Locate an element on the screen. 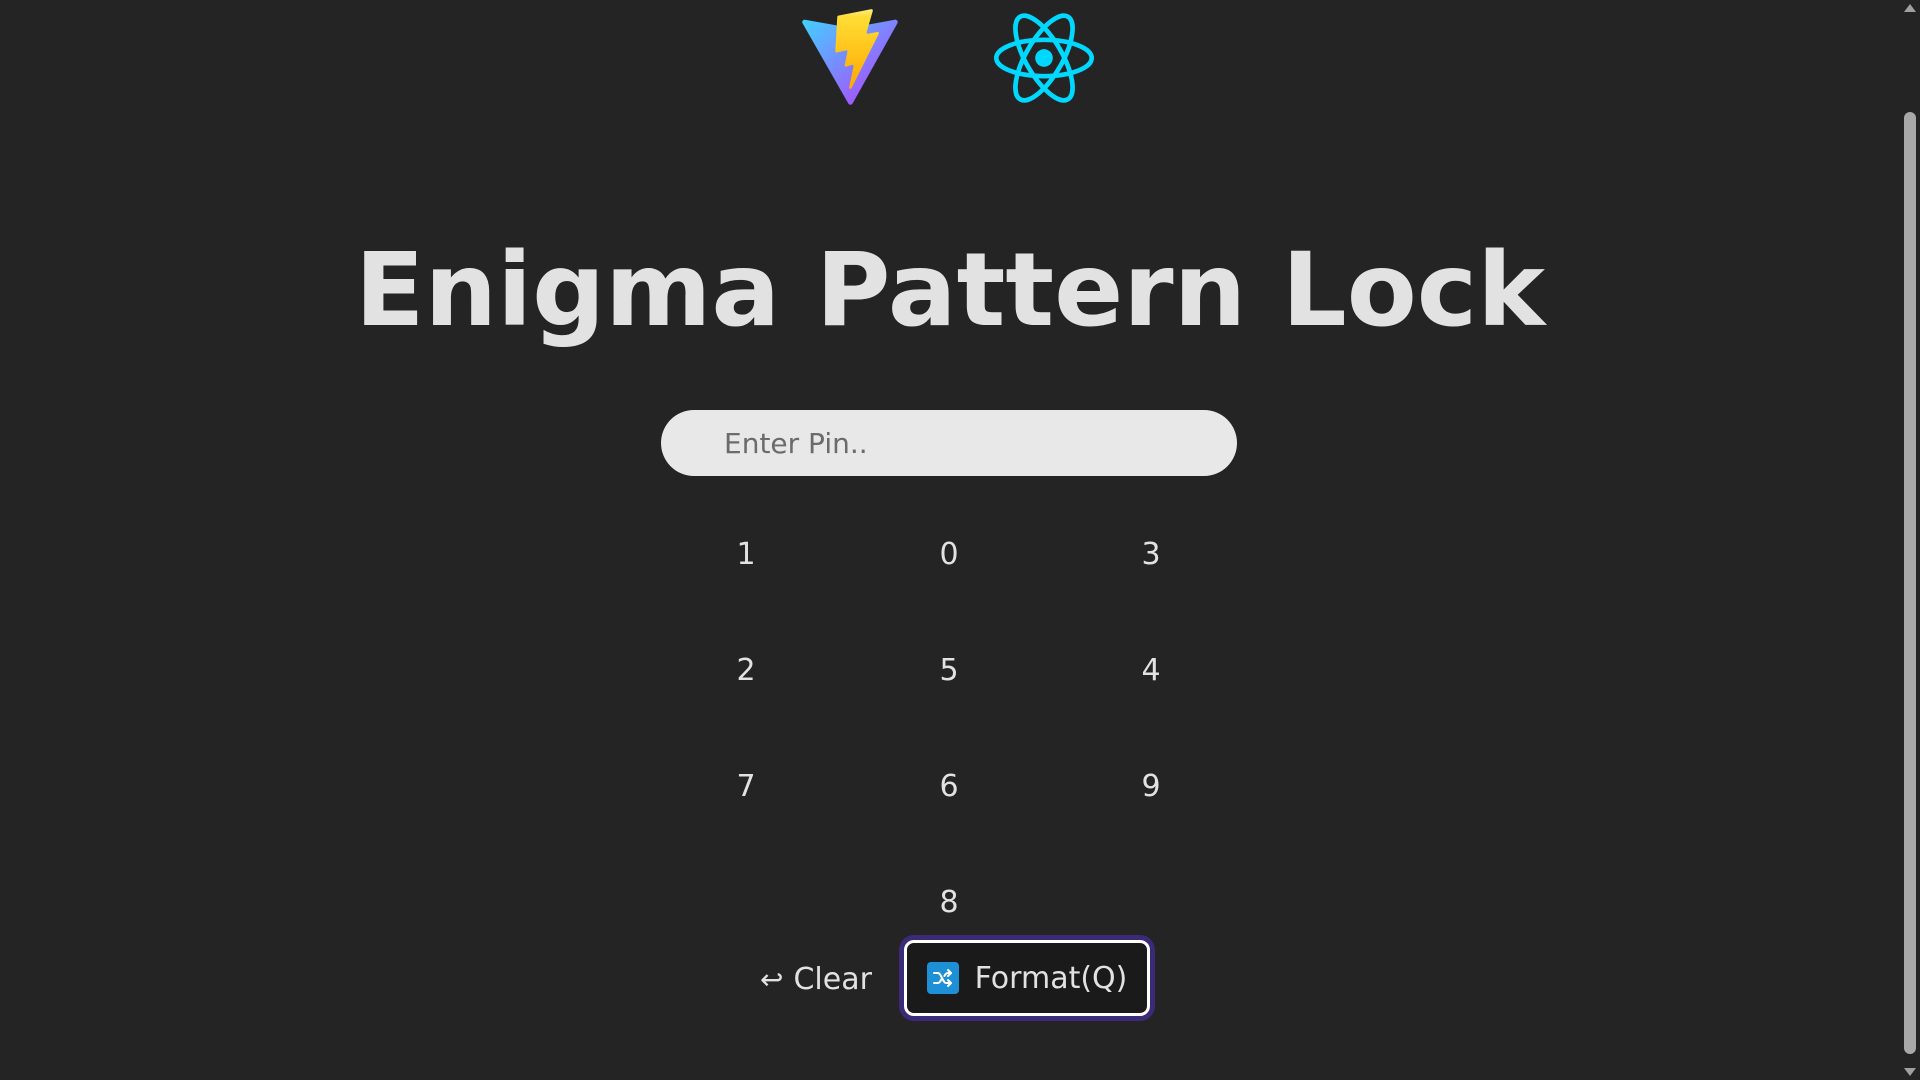 This screenshot has height=1080, width=1920. page-title: Enigma Pattern Lock is located at coordinates (950, 290).